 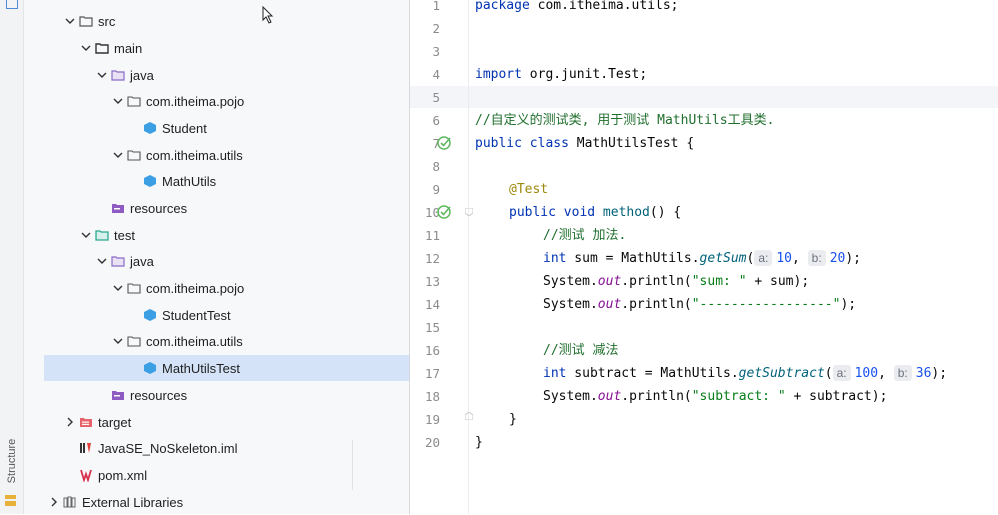 What do you see at coordinates (142, 75) in the screenshot?
I see `tree-item-label: java` at bounding box center [142, 75].